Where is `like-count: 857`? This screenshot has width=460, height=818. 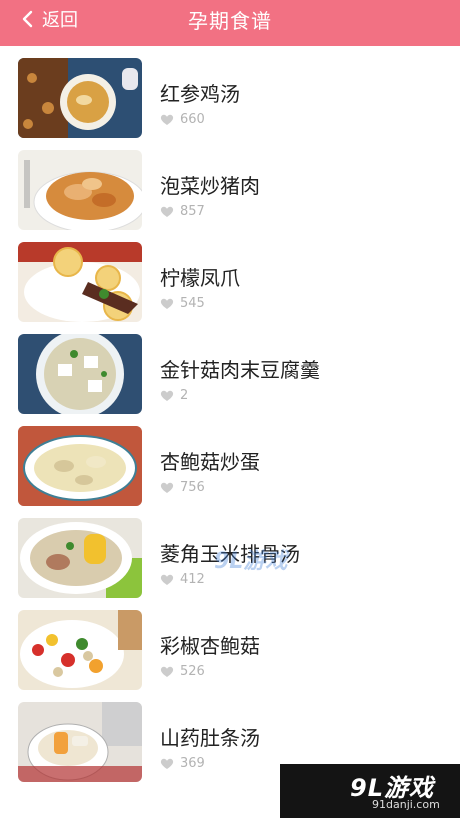 like-count: 857 is located at coordinates (182, 211).